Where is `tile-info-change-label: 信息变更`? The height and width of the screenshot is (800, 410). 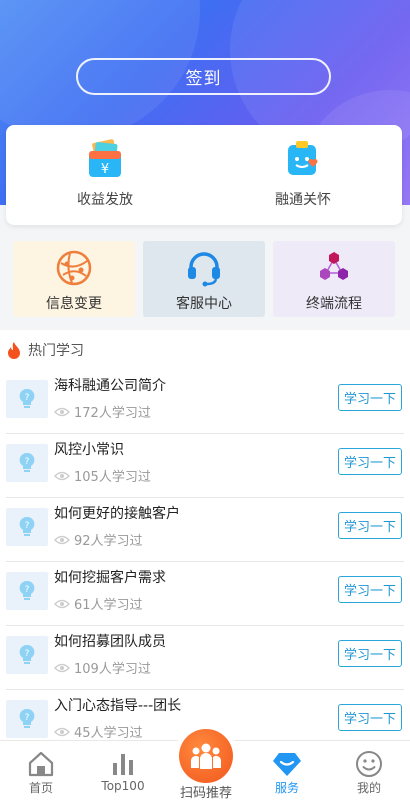 tile-info-change-label: 信息变更 is located at coordinates (74, 304).